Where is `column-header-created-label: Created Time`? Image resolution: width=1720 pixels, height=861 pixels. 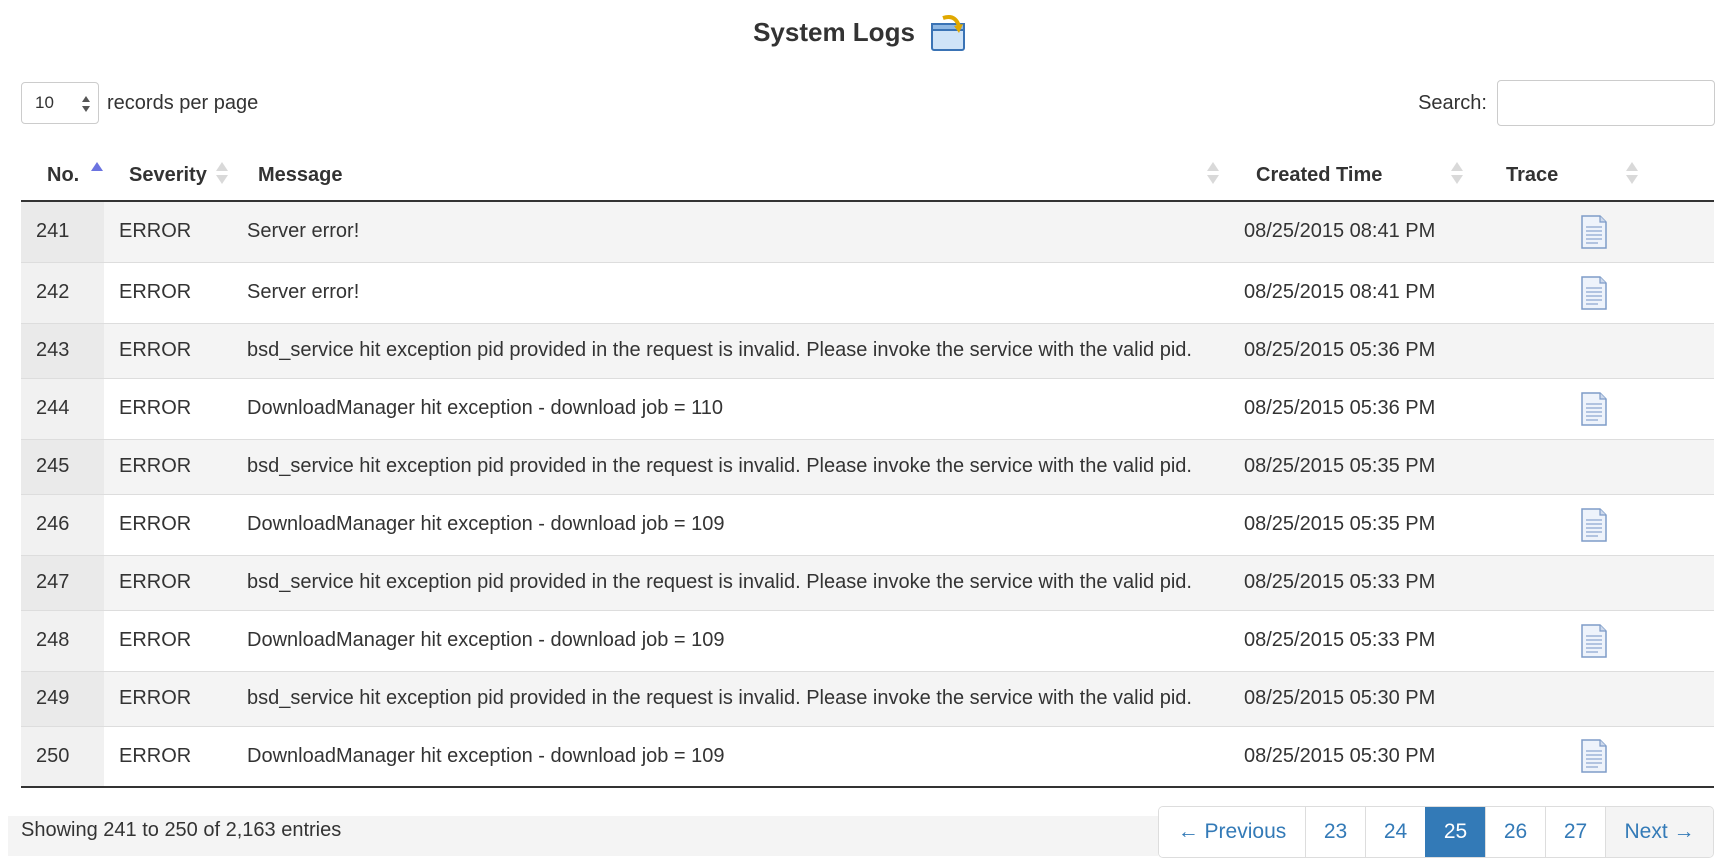
column-header-created-label: Created Time is located at coordinates (1319, 174).